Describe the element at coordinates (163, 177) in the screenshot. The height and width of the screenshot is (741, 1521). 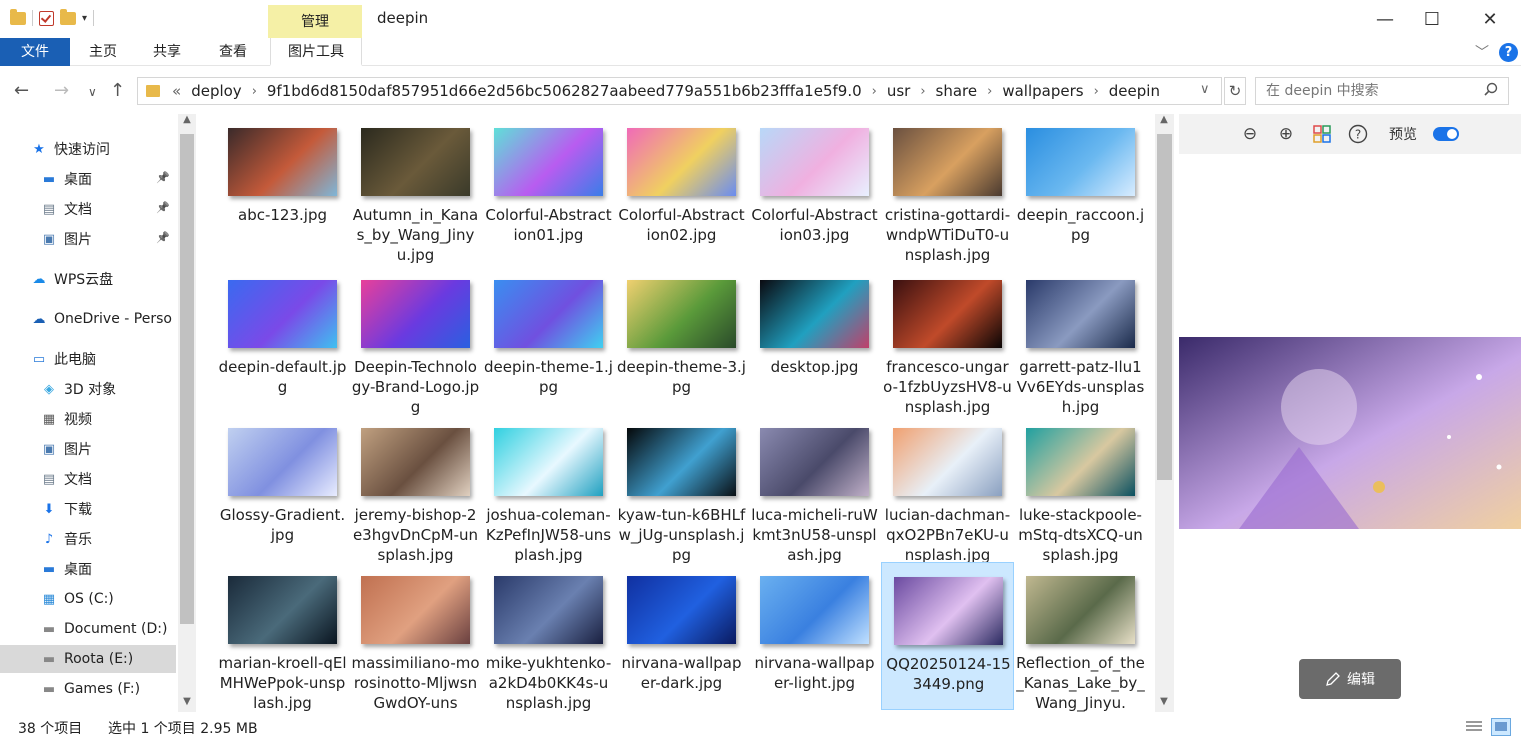
I see `pin-icon: 📌` at that location.